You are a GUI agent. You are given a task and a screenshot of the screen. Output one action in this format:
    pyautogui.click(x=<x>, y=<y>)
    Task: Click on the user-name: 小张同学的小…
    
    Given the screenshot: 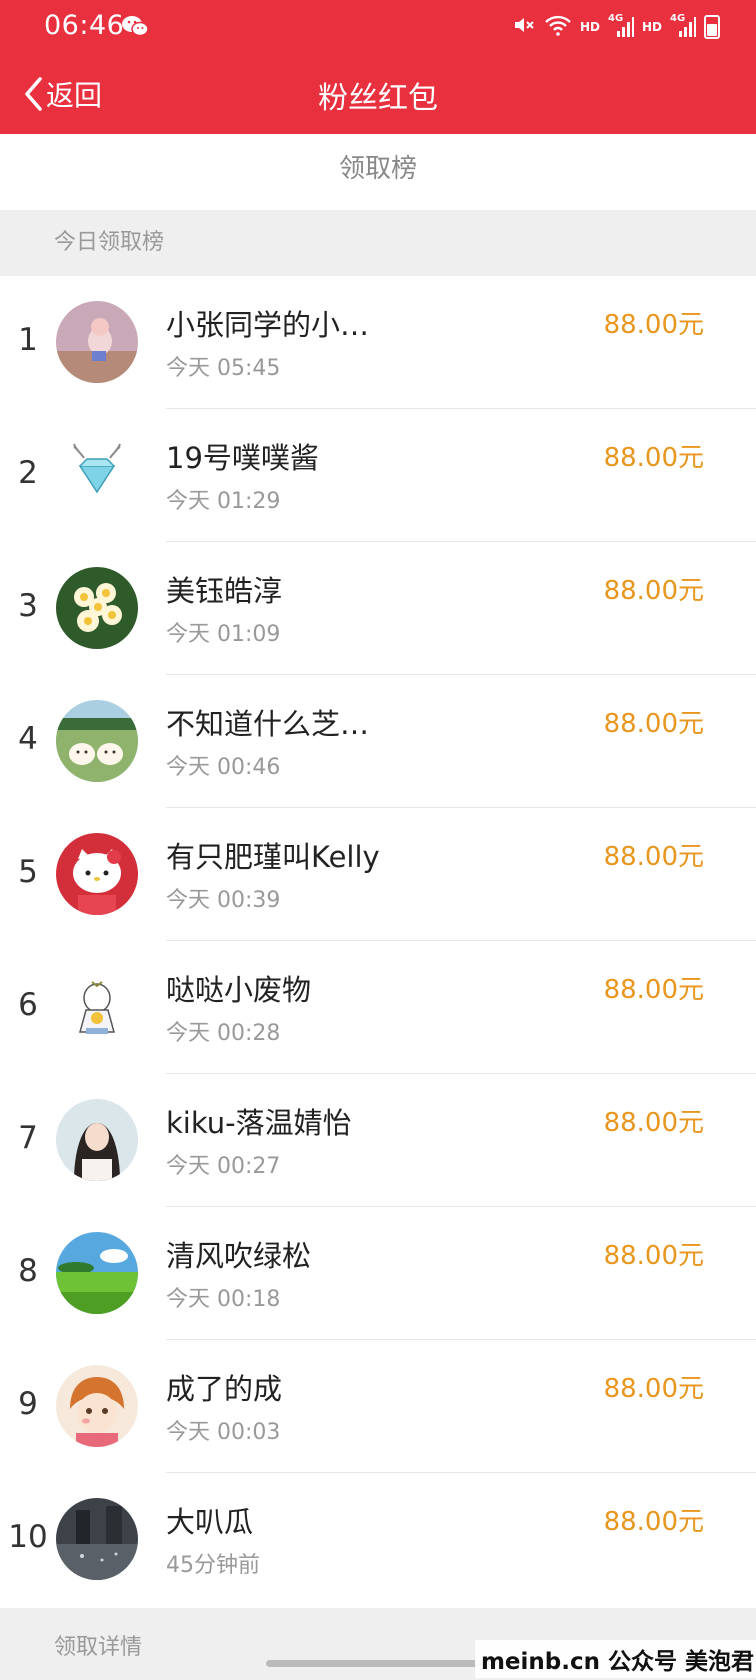 What is the action you would take?
    pyautogui.click(x=268, y=325)
    